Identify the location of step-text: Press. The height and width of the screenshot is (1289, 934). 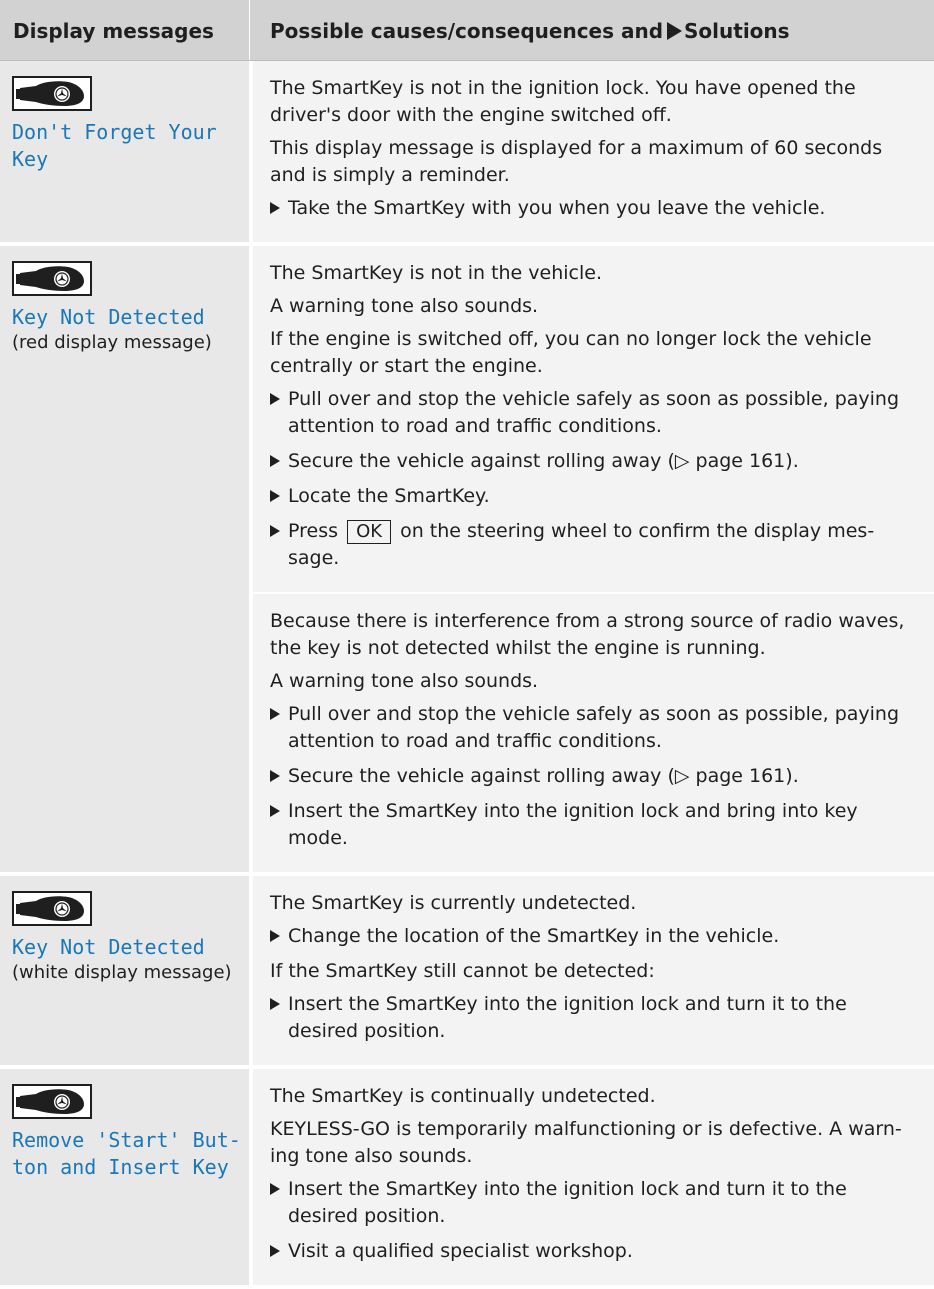
(313, 531).